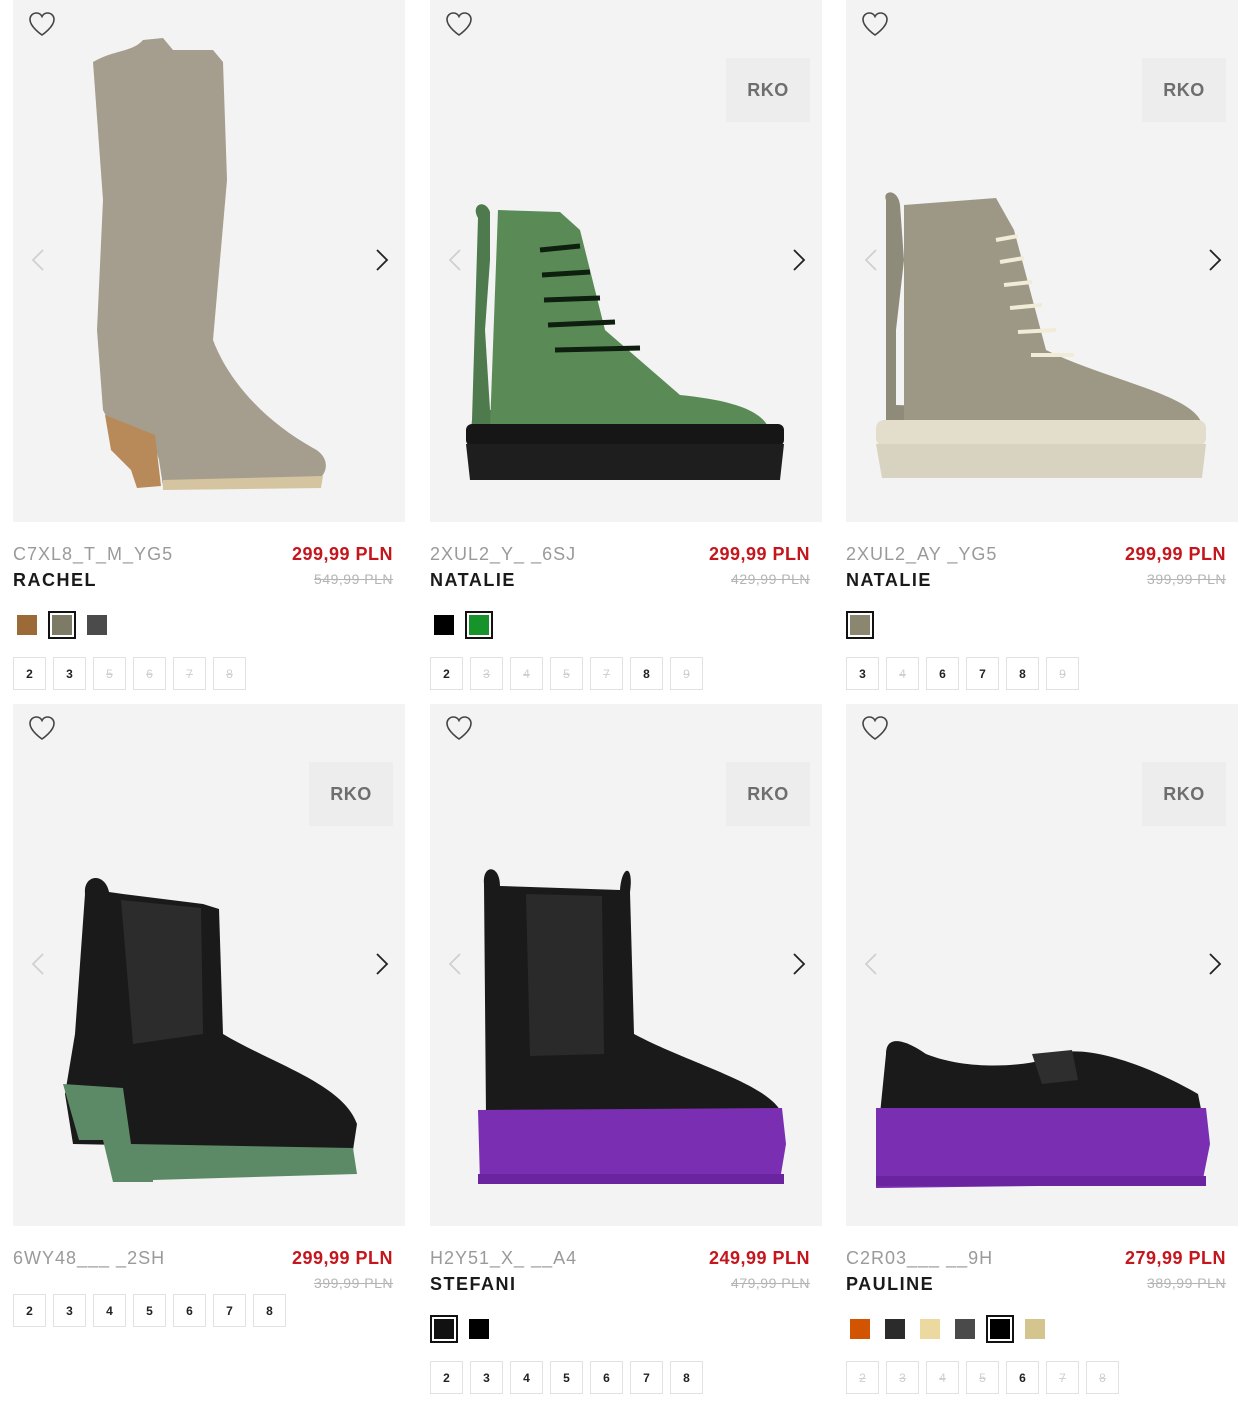  I want to click on product-name: RACHEL, so click(55, 580).